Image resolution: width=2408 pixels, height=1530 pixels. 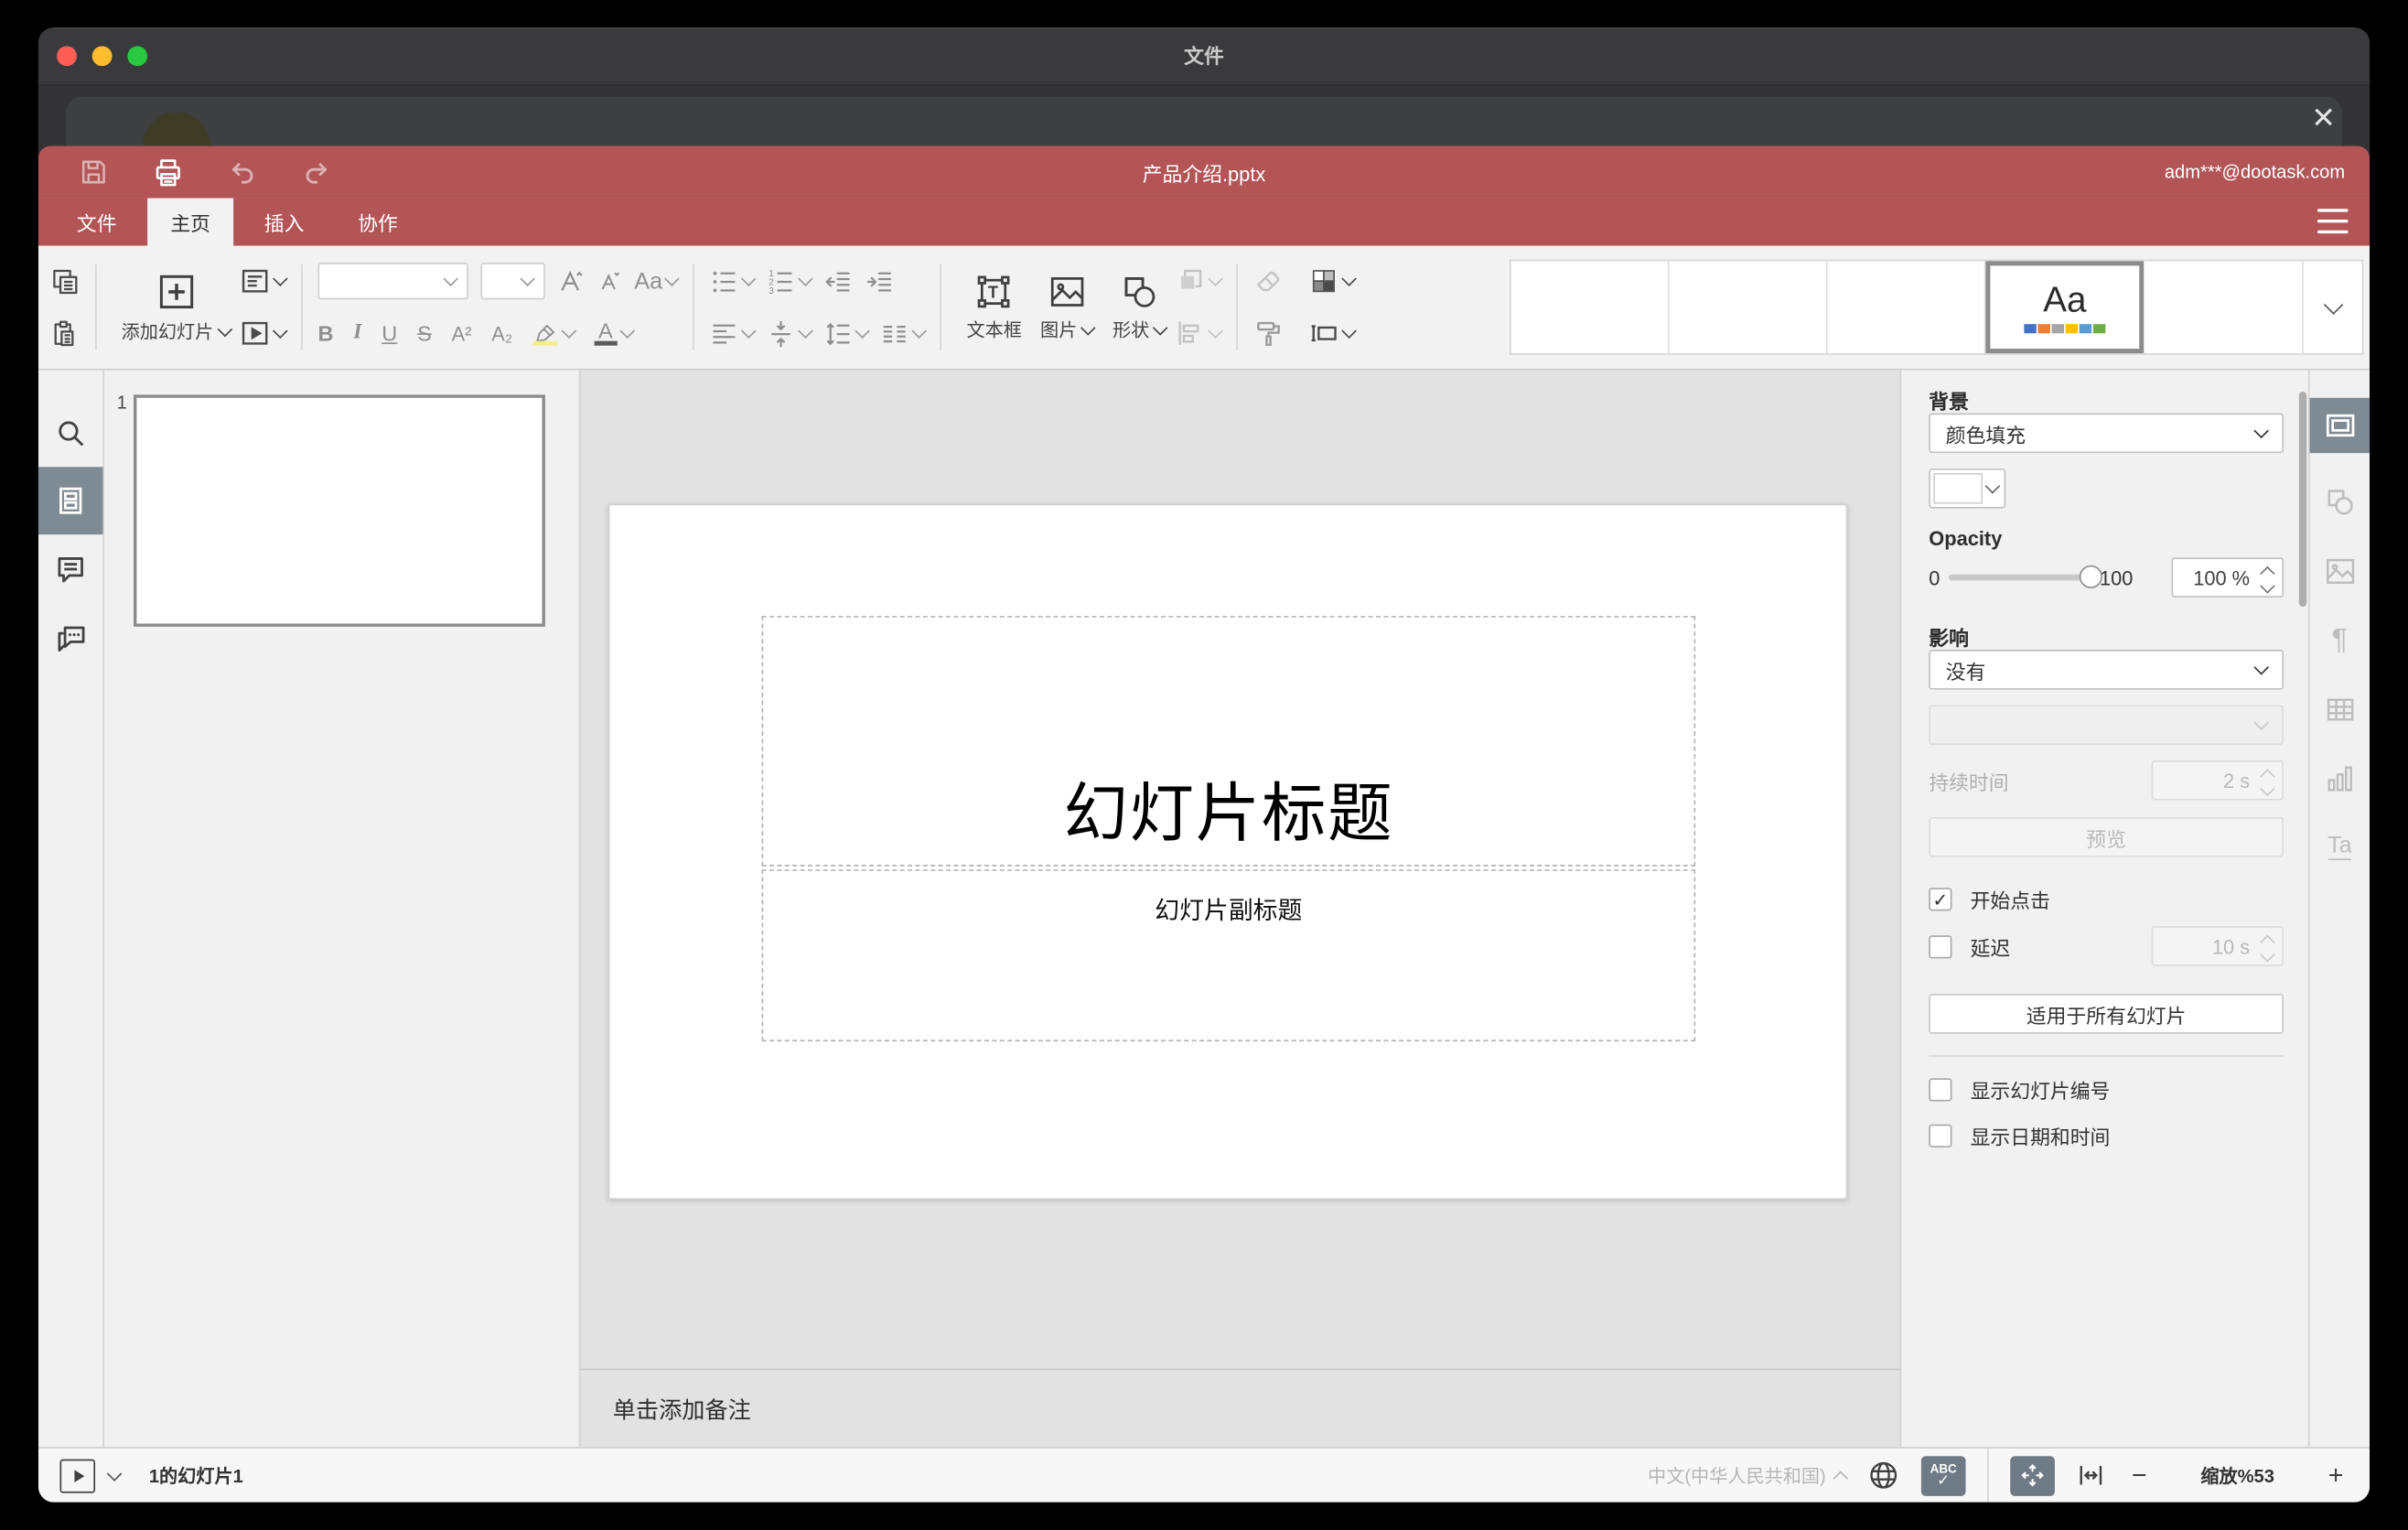 I want to click on increase-font-icon, so click(x=571, y=281).